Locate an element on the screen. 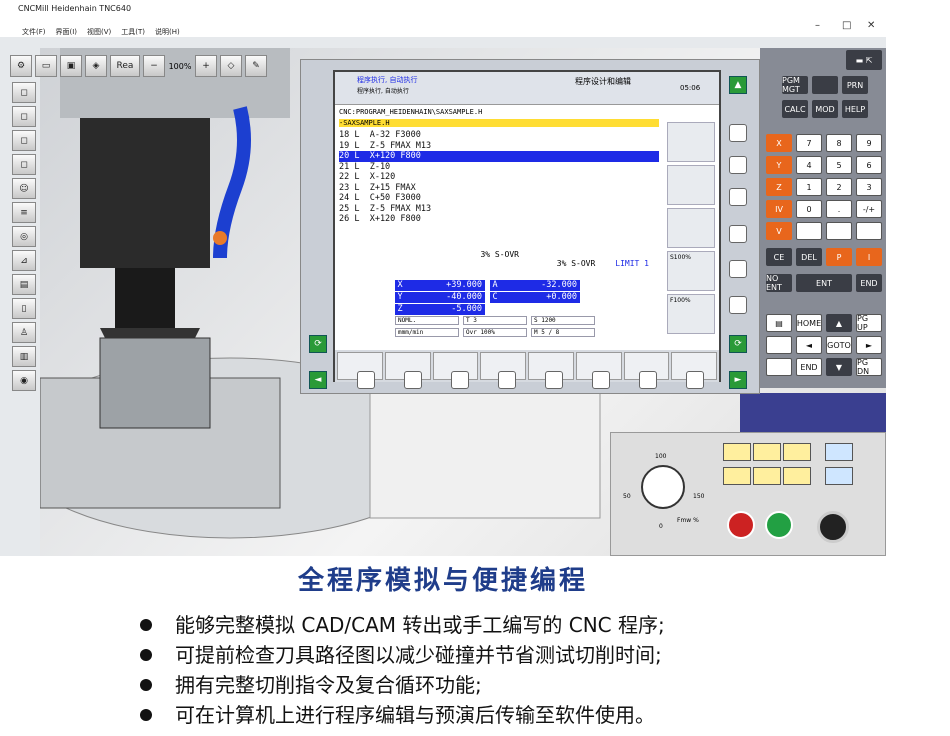 This screenshot has height=736, width=950. section-icon: ▤ is located at coordinates (24, 284).